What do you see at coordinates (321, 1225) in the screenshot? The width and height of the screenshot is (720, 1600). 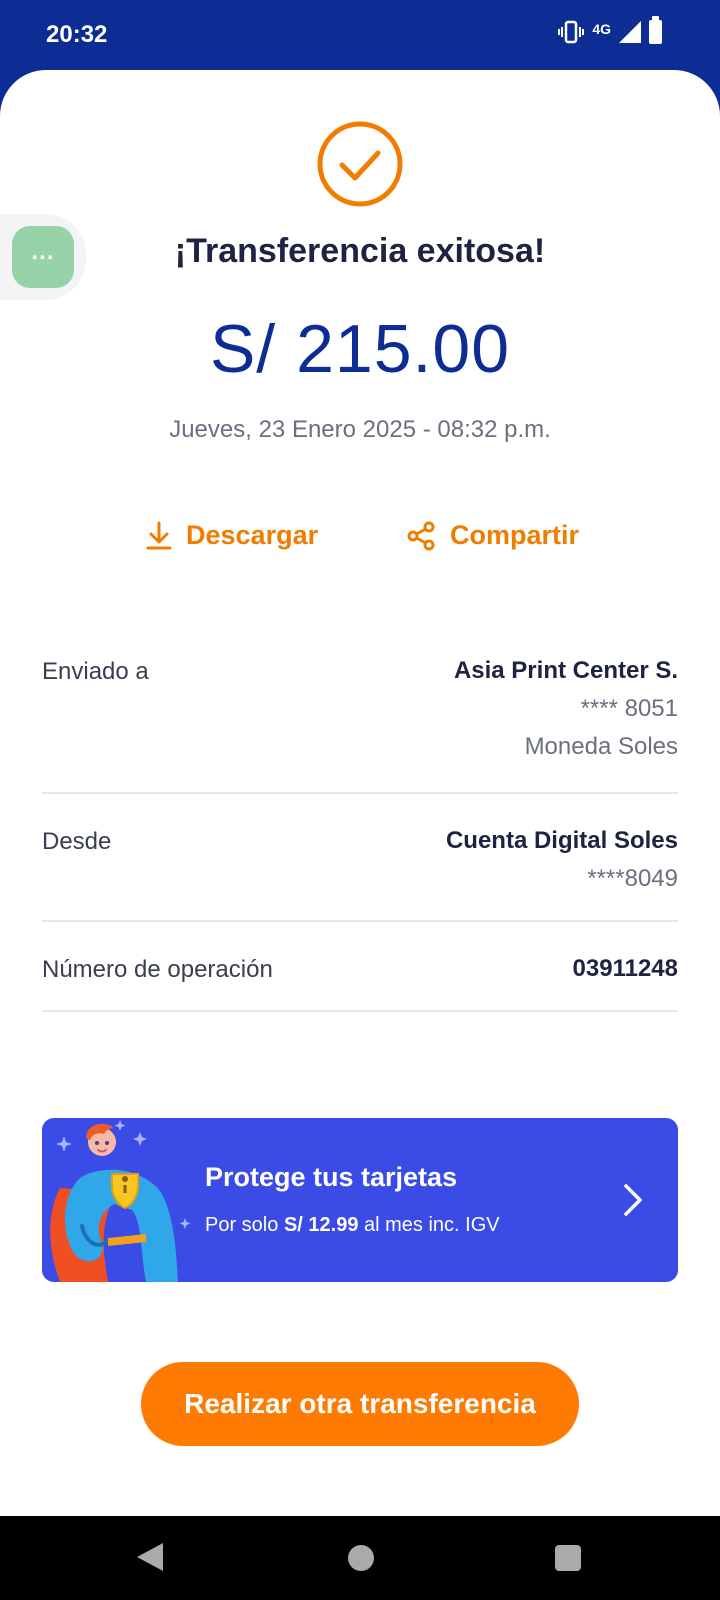 I see `promo-price: S/ 12.99` at bounding box center [321, 1225].